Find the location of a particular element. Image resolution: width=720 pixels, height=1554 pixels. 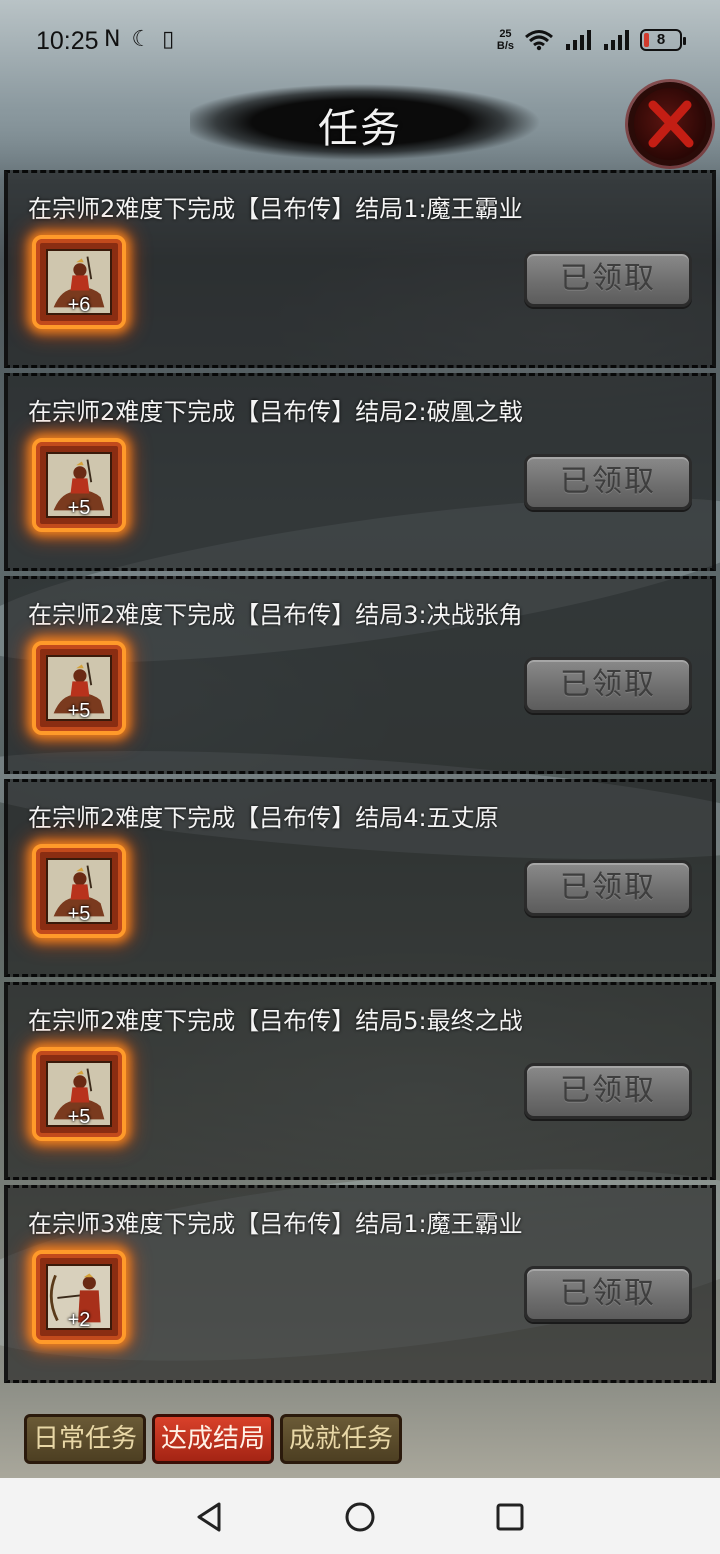

task-description: 在宗师2难度下完成【吕布传】结局2:破凰之戟 is located at coordinates (275, 412).